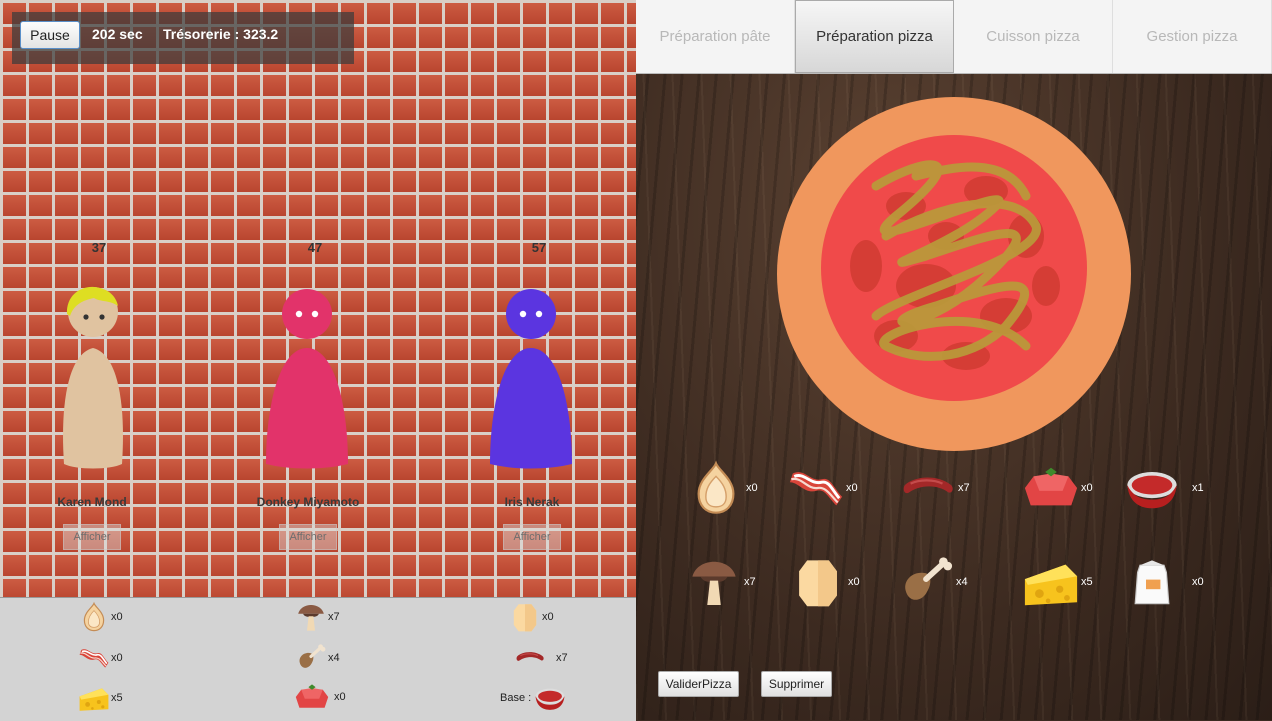 The width and height of the screenshot is (1272, 721). I want to click on customer-donkey: 47 Donkey Miyamoto Afficher, so click(308, 400).